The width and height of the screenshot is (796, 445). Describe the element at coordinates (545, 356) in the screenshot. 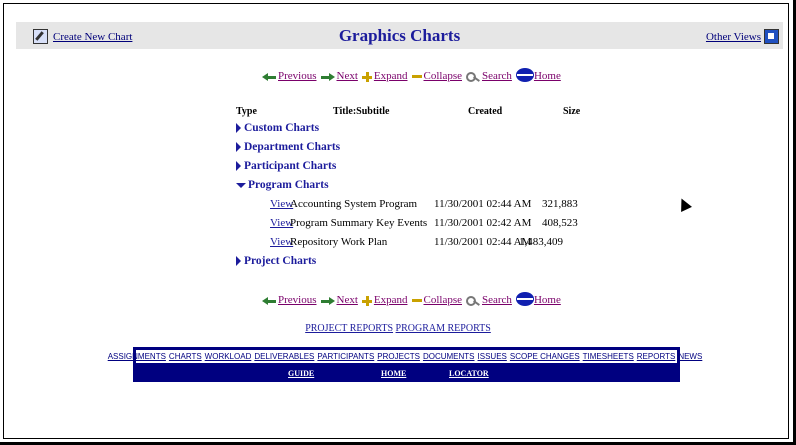

I see `menu-scope-changes: SCOPE CHANGES` at that location.